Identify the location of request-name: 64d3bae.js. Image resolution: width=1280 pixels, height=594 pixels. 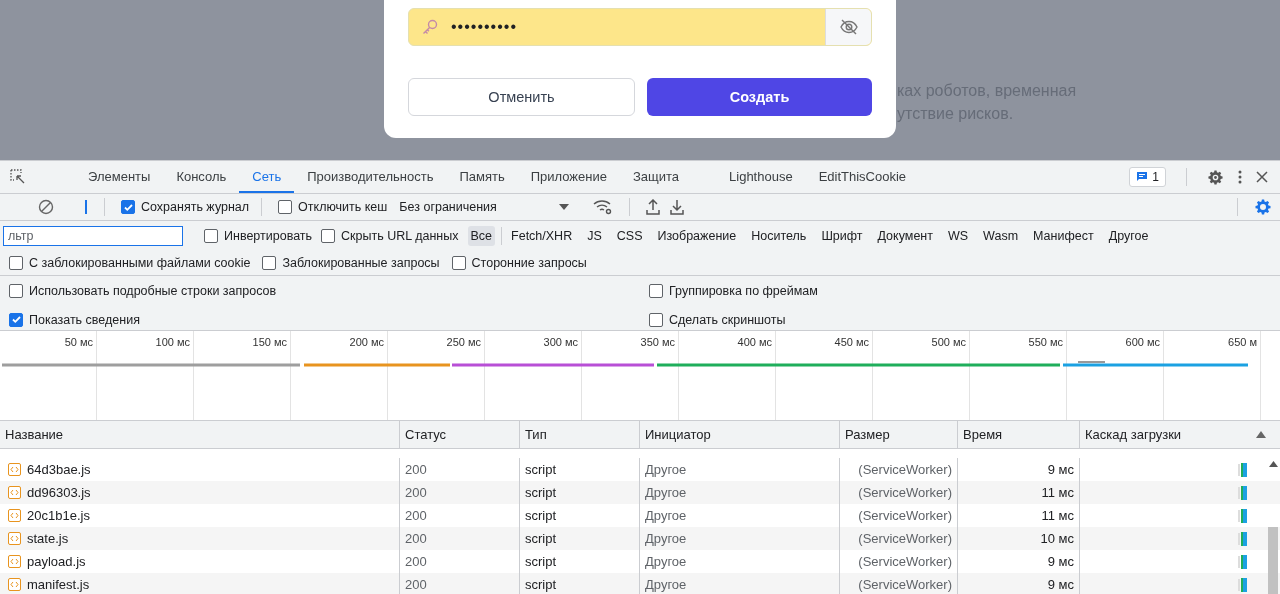
(59, 469).